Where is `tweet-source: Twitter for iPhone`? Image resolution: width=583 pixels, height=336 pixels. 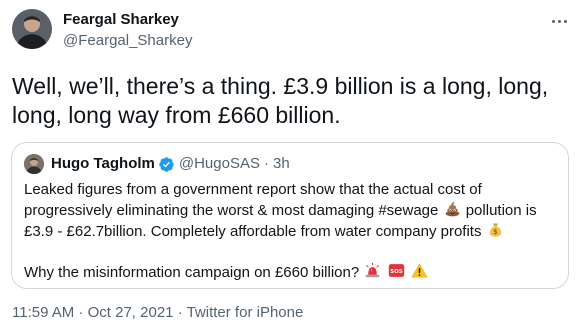 tweet-source: Twitter for iPhone is located at coordinates (245, 312).